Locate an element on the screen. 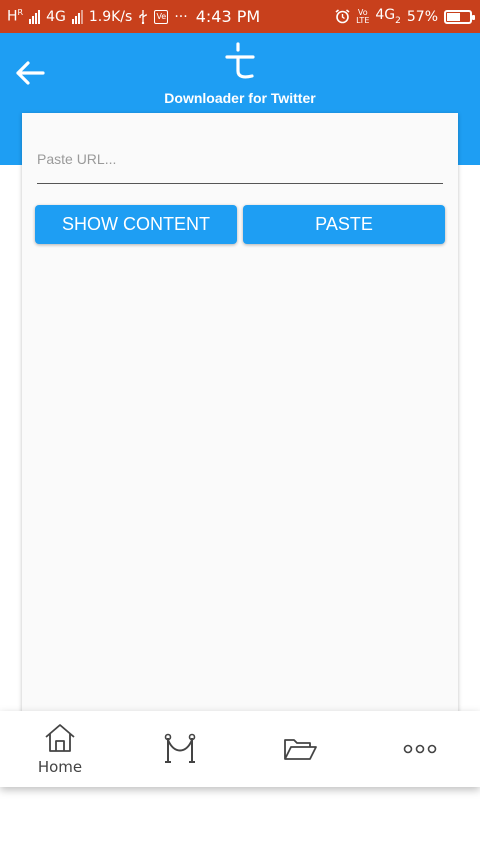 Image resolution: width=480 pixels, height=853 pixels. usb-icon is located at coordinates (143, 16).